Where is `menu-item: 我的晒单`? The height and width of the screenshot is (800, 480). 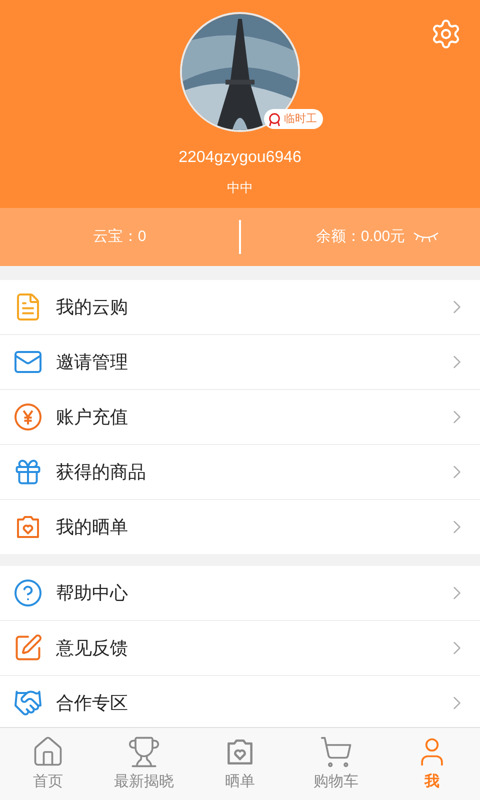
menu-item: 我的晒单 is located at coordinates (240, 527).